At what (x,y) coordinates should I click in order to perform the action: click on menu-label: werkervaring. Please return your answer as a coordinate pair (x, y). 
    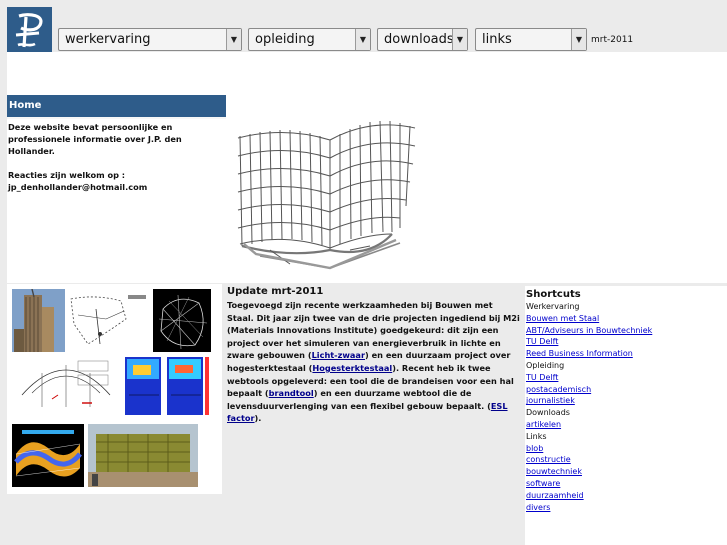
    Looking at the image, I should click on (108, 39).